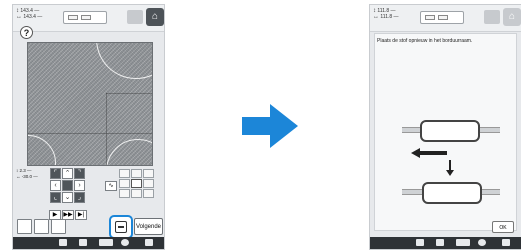 The image size is (521, 250). Describe the element at coordinates (148, 193) in the screenshot. I see `position-bottom-right` at that location.